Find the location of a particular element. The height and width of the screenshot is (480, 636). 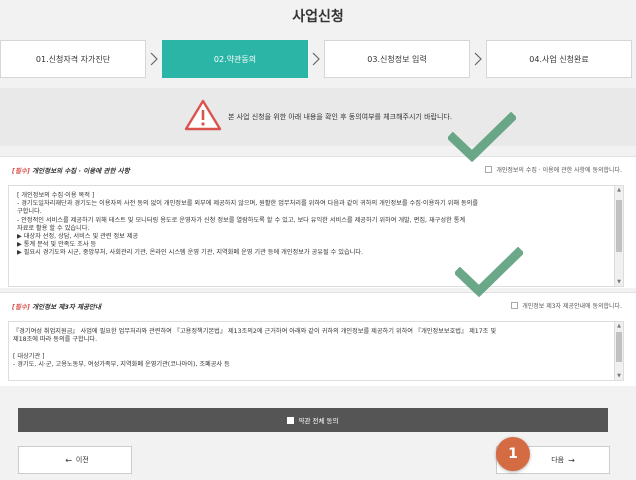

arrow-left-icon: ← is located at coordinates (68, 460).